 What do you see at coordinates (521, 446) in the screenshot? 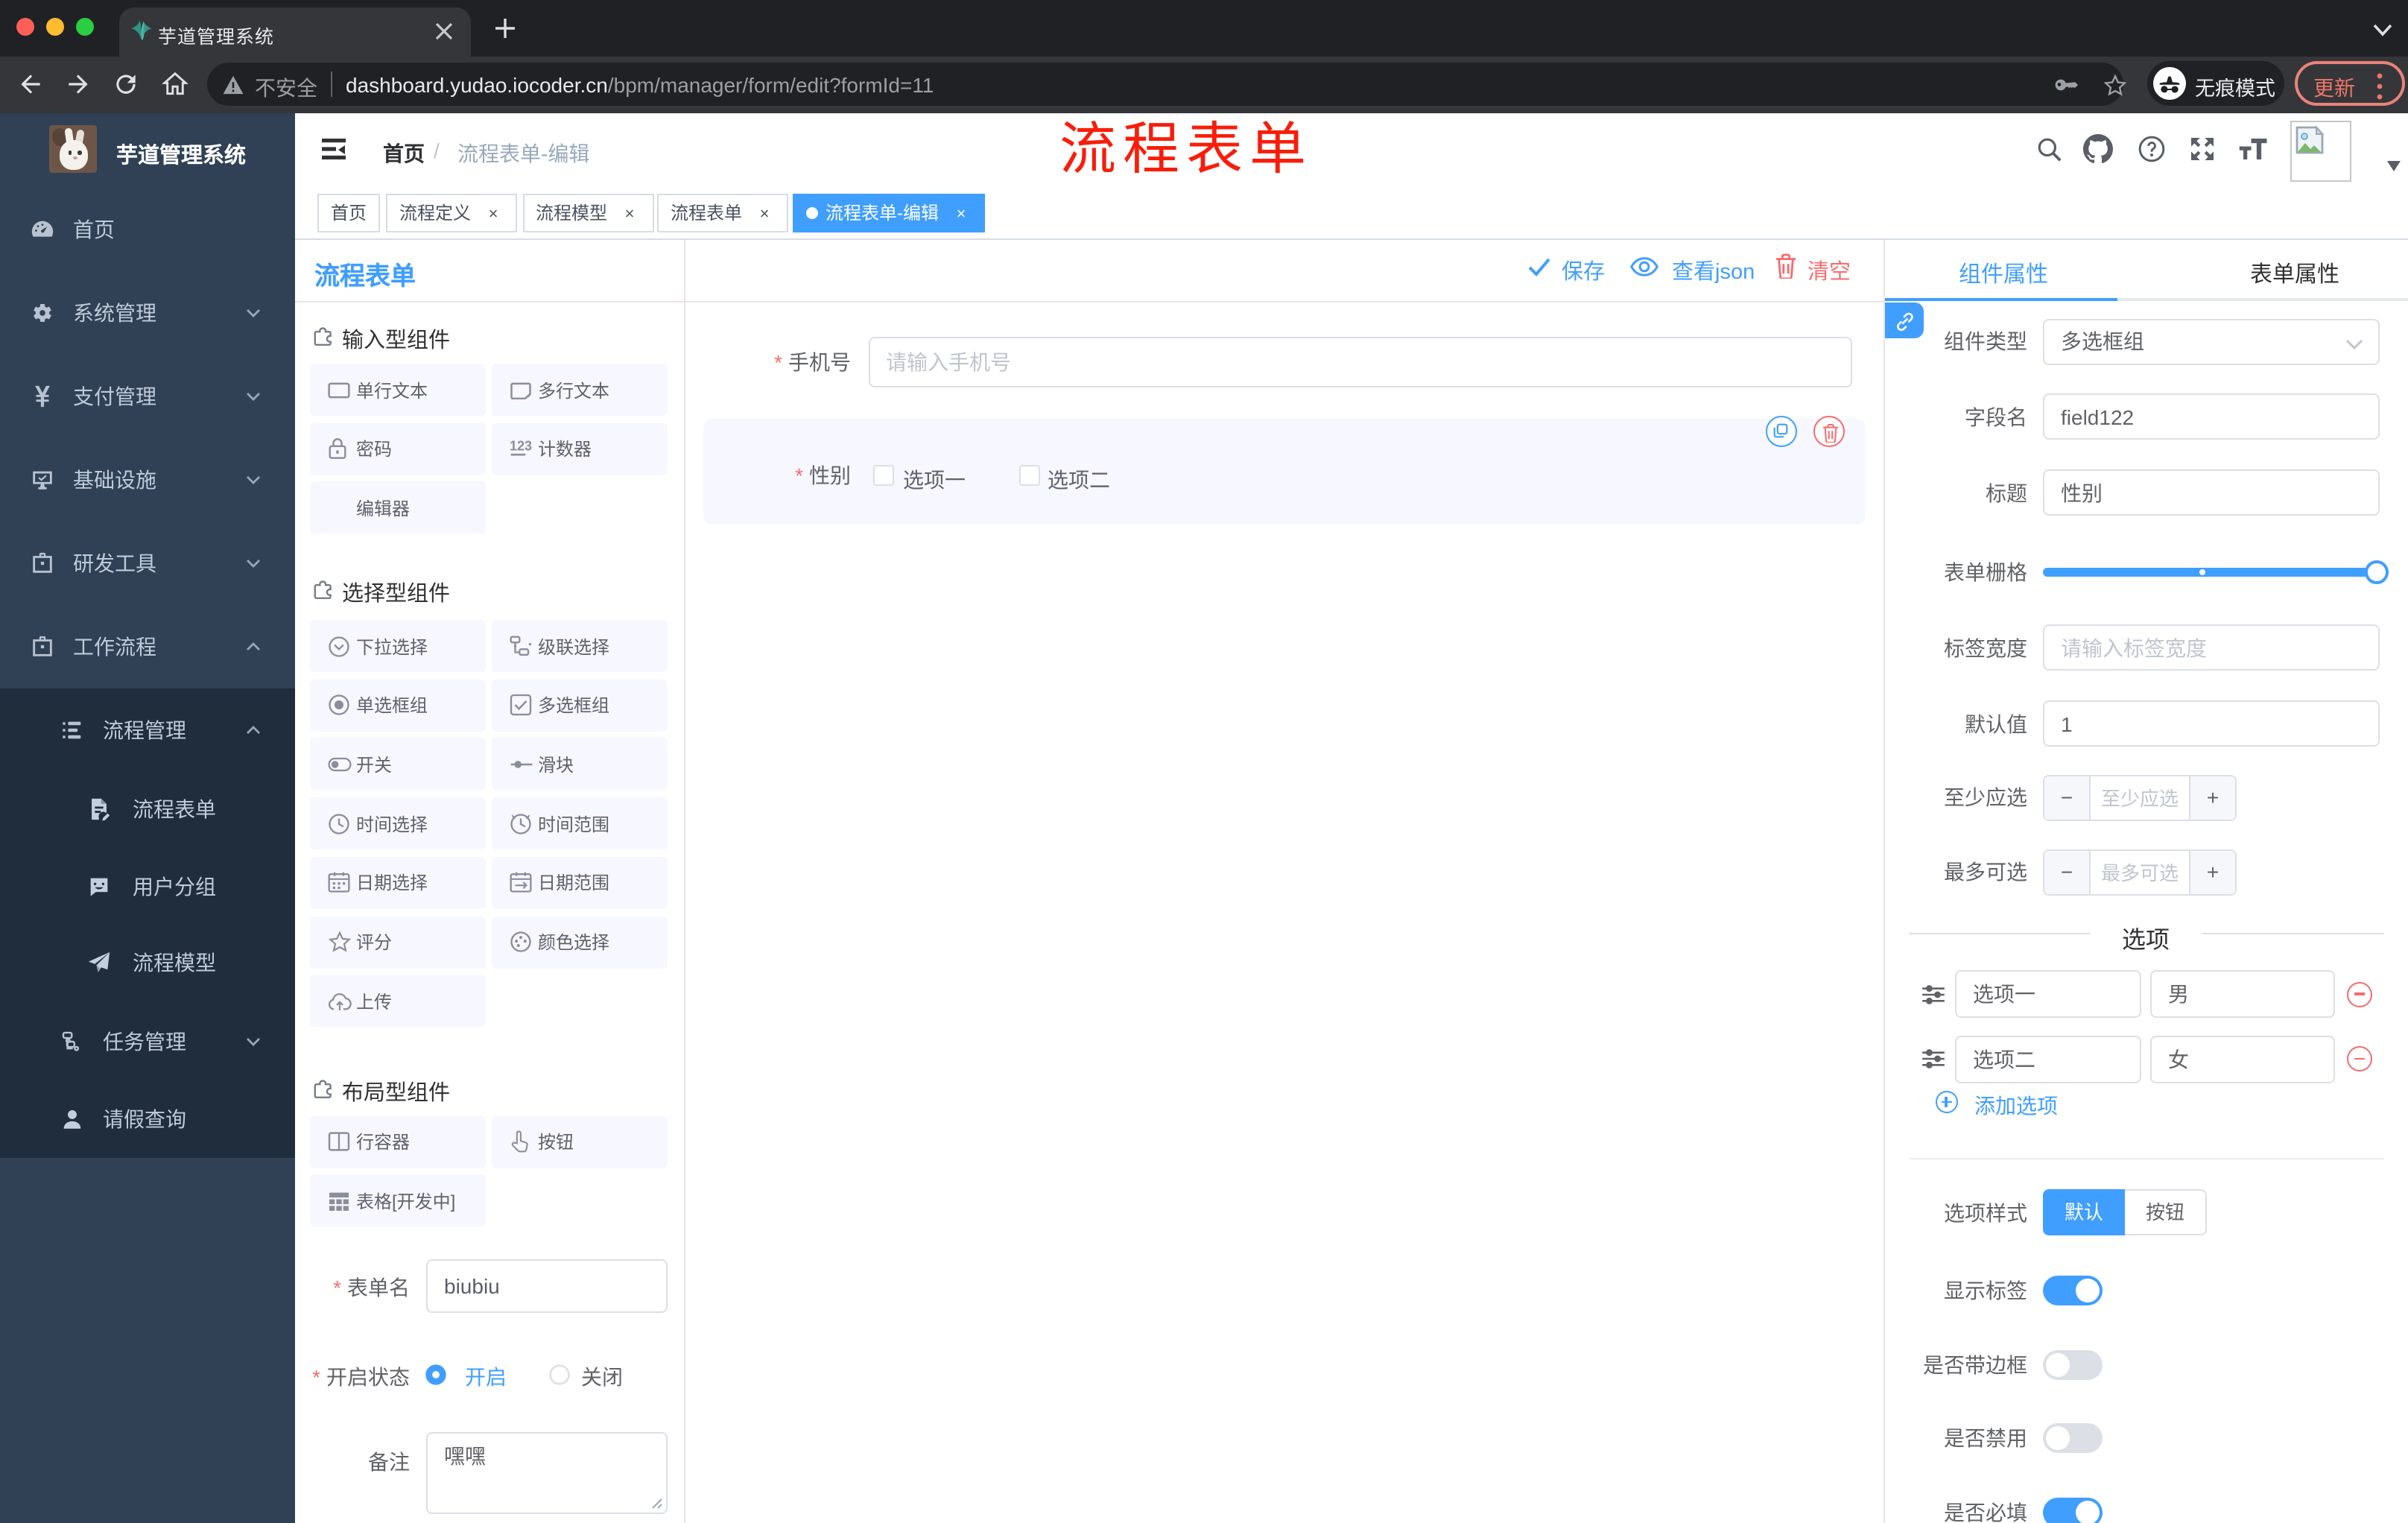
I see `svg-text: 123` at bounding box center [521, 446].